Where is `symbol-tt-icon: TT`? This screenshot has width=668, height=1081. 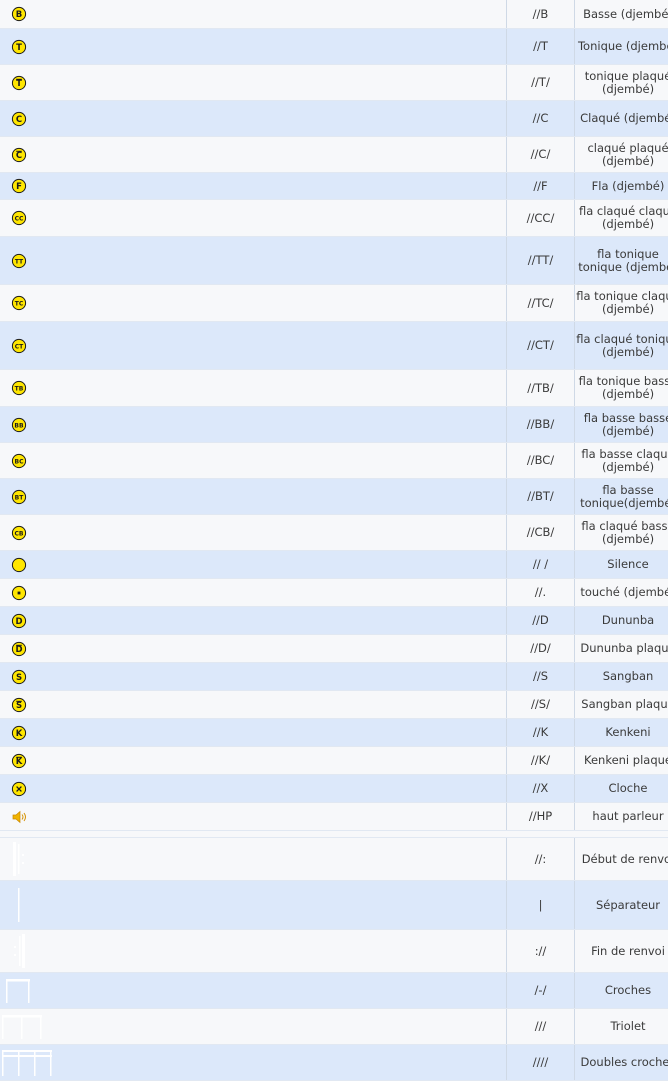 symbol-tt-icon: TT is located at coordinates (258, 261).